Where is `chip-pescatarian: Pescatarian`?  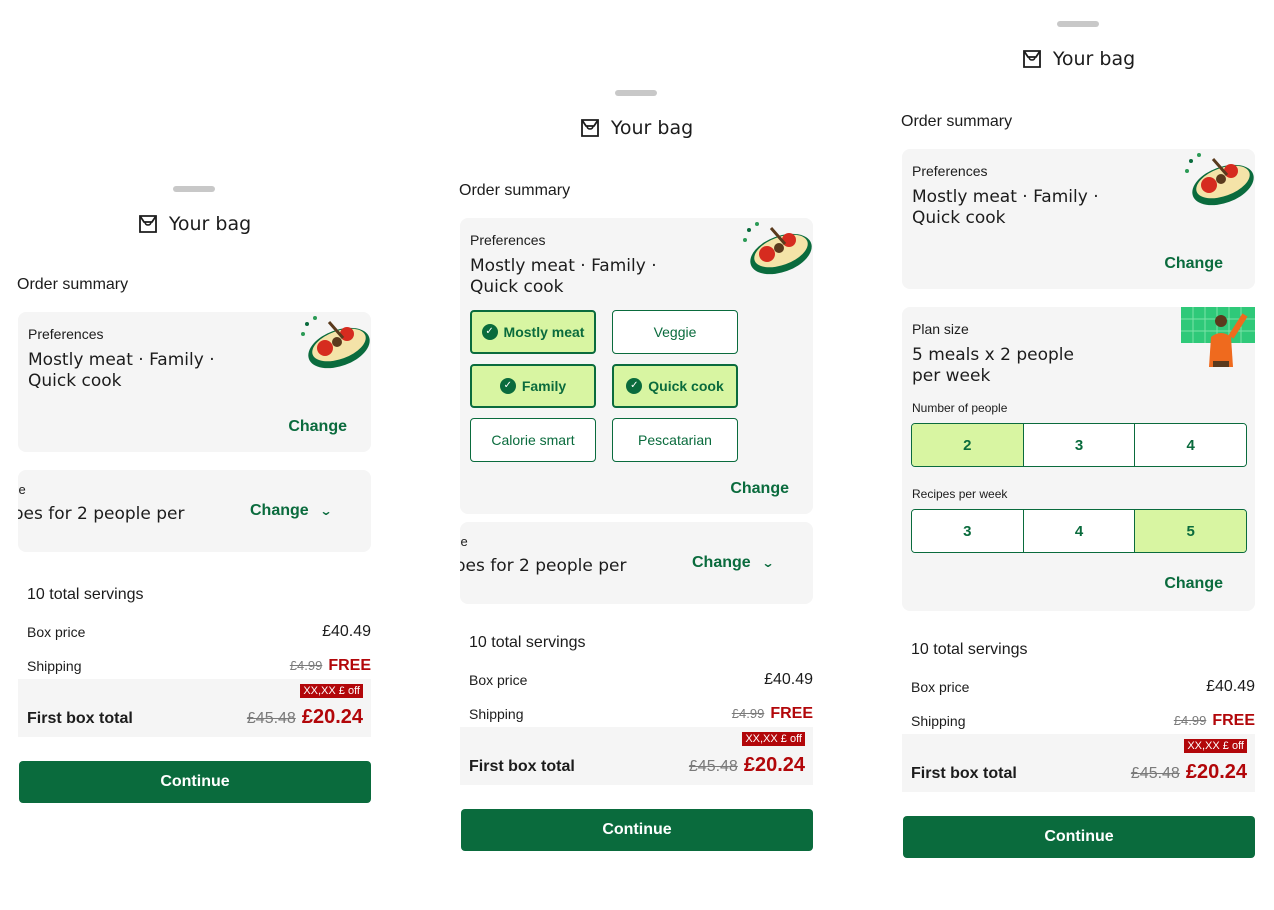
chip-pescatarian: Pescatarian is located at coordinates (675, 440).